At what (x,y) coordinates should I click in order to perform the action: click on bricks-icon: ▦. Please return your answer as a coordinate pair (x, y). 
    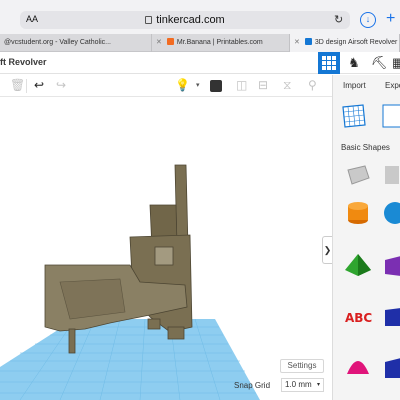
    Looking at the image, I should click on (396, 62).